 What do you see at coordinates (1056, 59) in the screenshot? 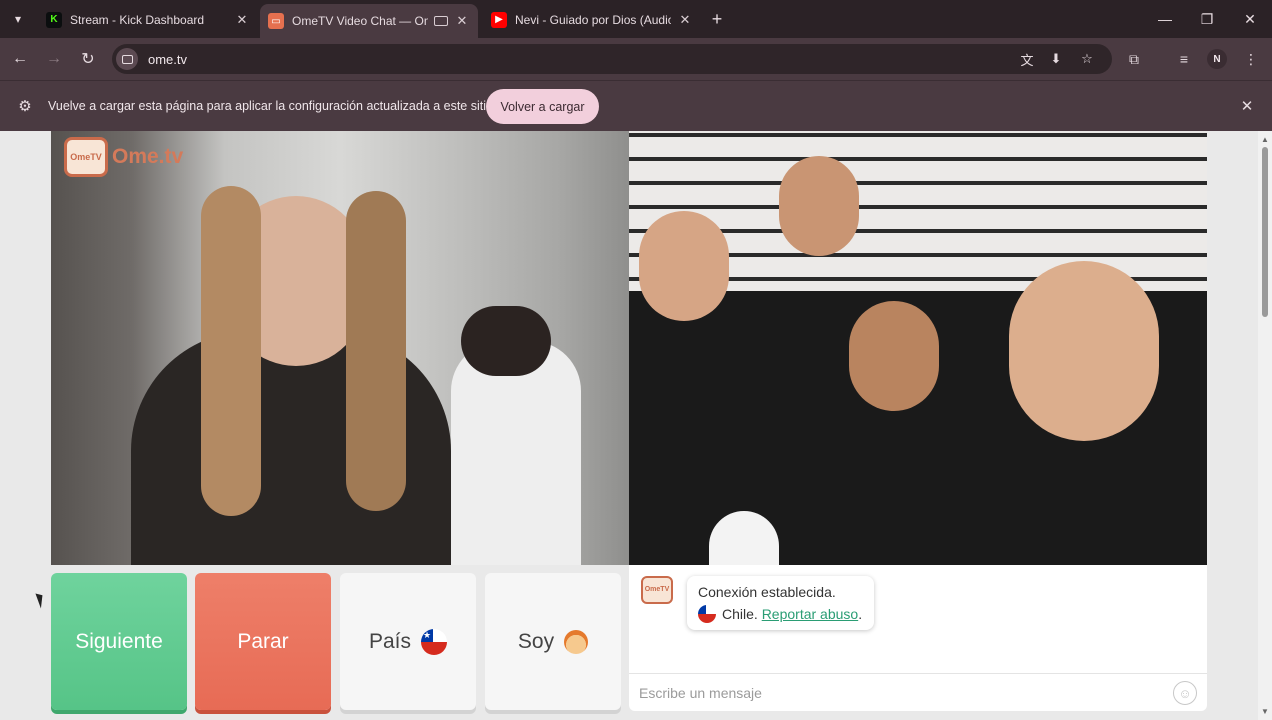
I see `install-app-icon: ⬇` at bounding box center [1056, 59].